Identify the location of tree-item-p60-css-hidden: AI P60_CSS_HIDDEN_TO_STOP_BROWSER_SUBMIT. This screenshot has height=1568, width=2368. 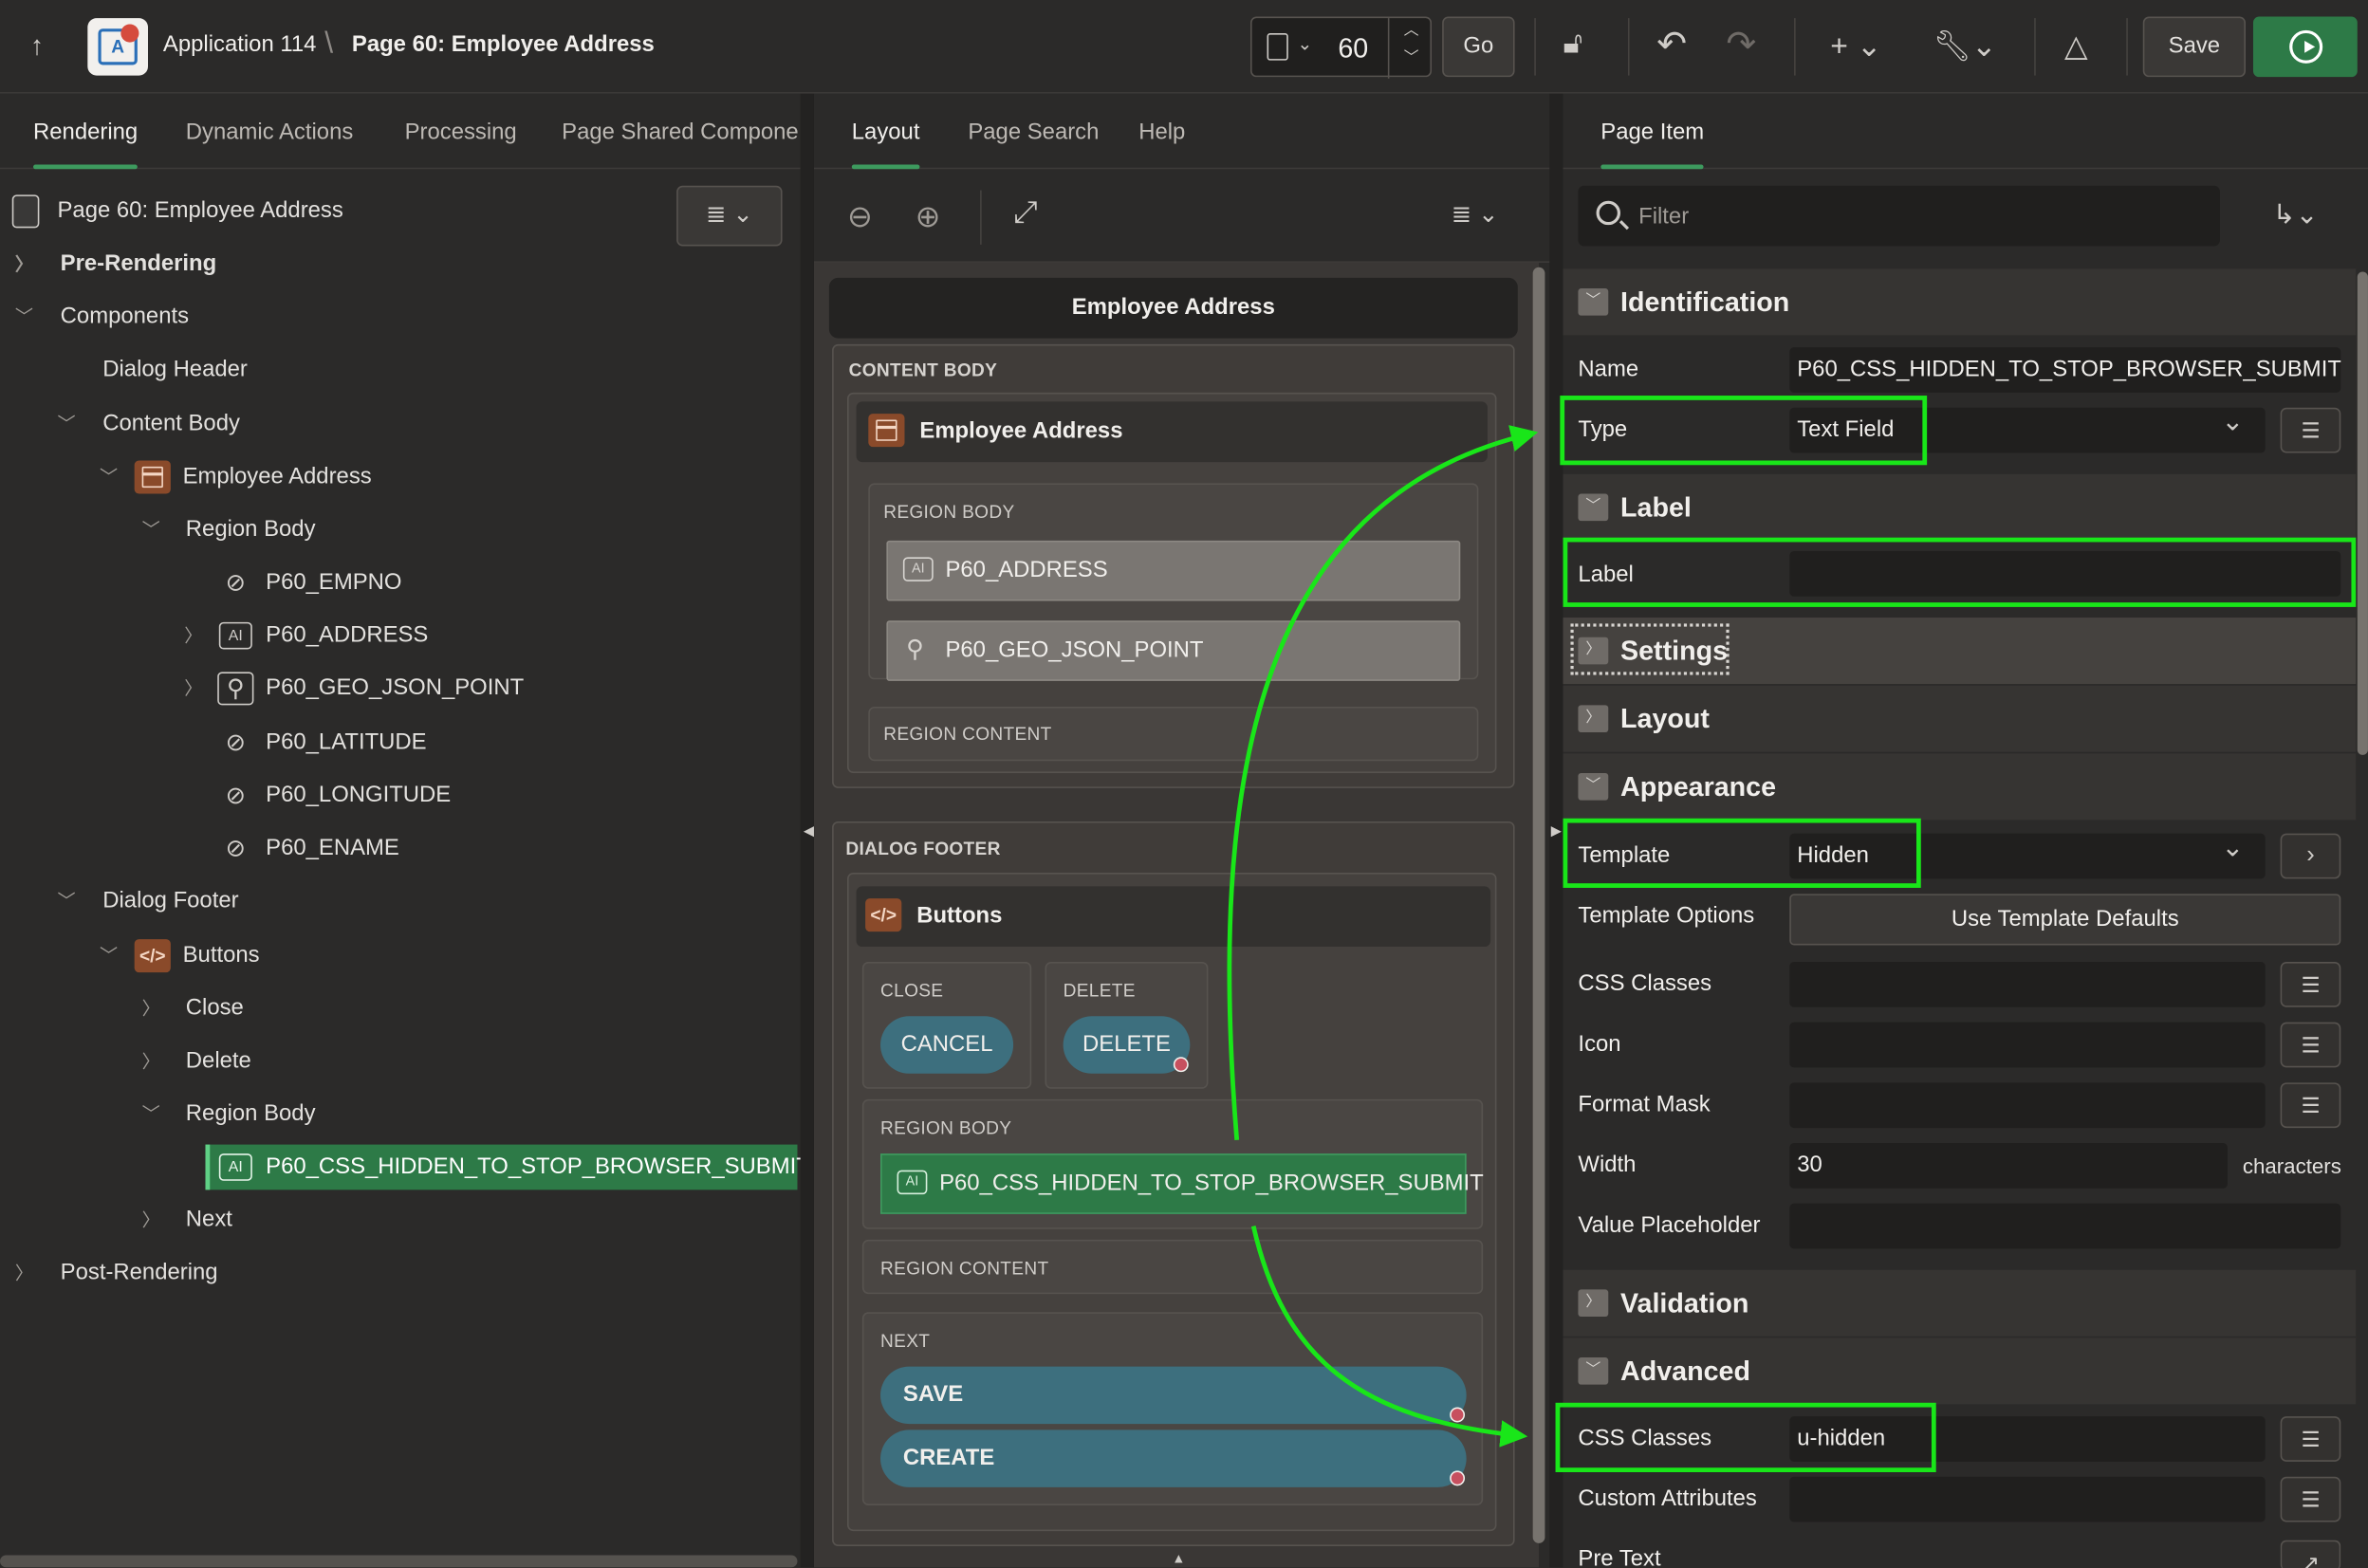
(405, 1168).